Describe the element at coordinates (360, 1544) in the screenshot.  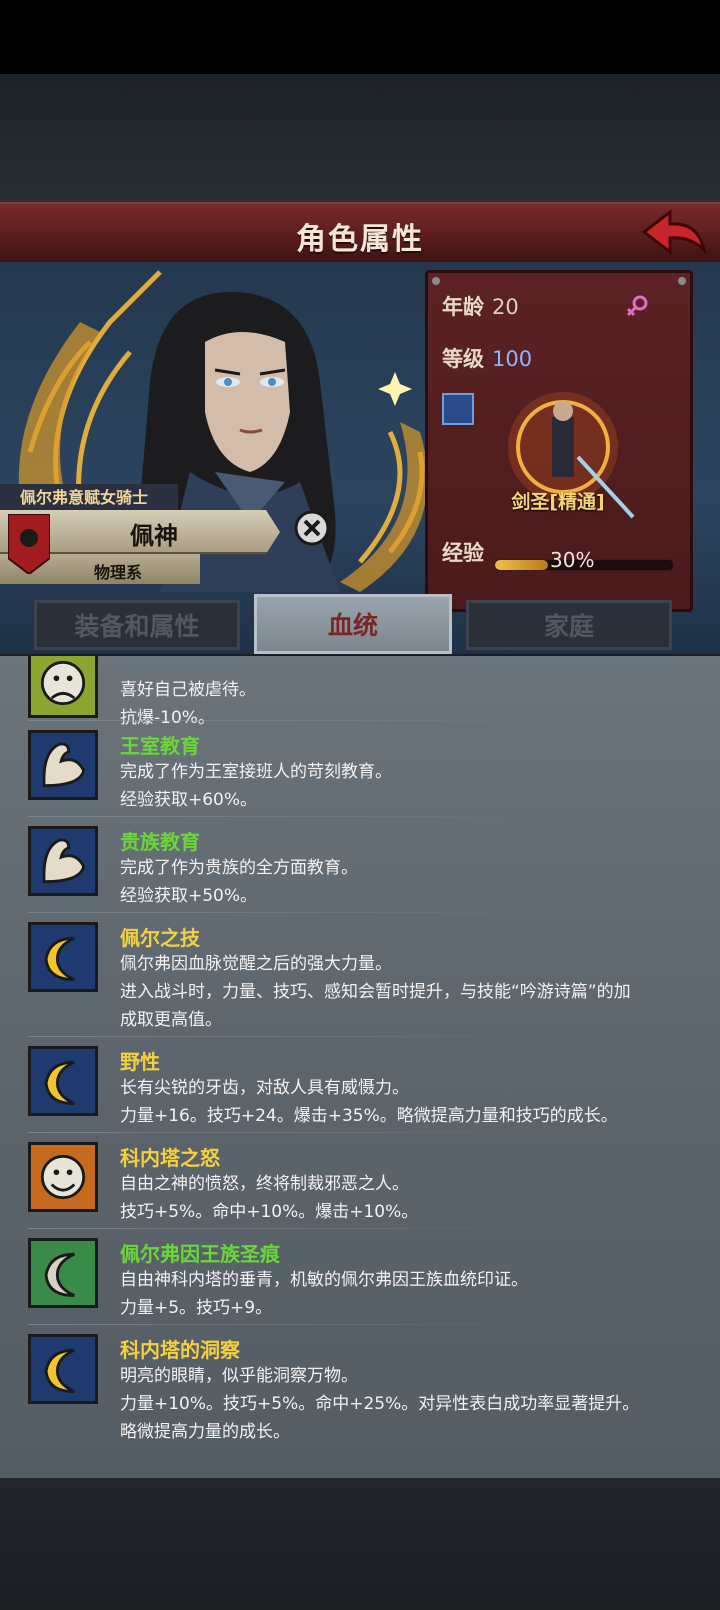
I see `bottom-background` at that location.